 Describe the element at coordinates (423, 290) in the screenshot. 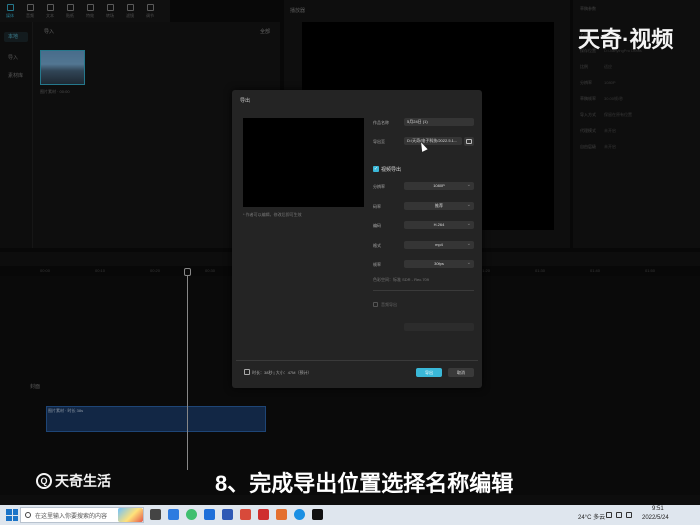

I see `section-divider` at that location.